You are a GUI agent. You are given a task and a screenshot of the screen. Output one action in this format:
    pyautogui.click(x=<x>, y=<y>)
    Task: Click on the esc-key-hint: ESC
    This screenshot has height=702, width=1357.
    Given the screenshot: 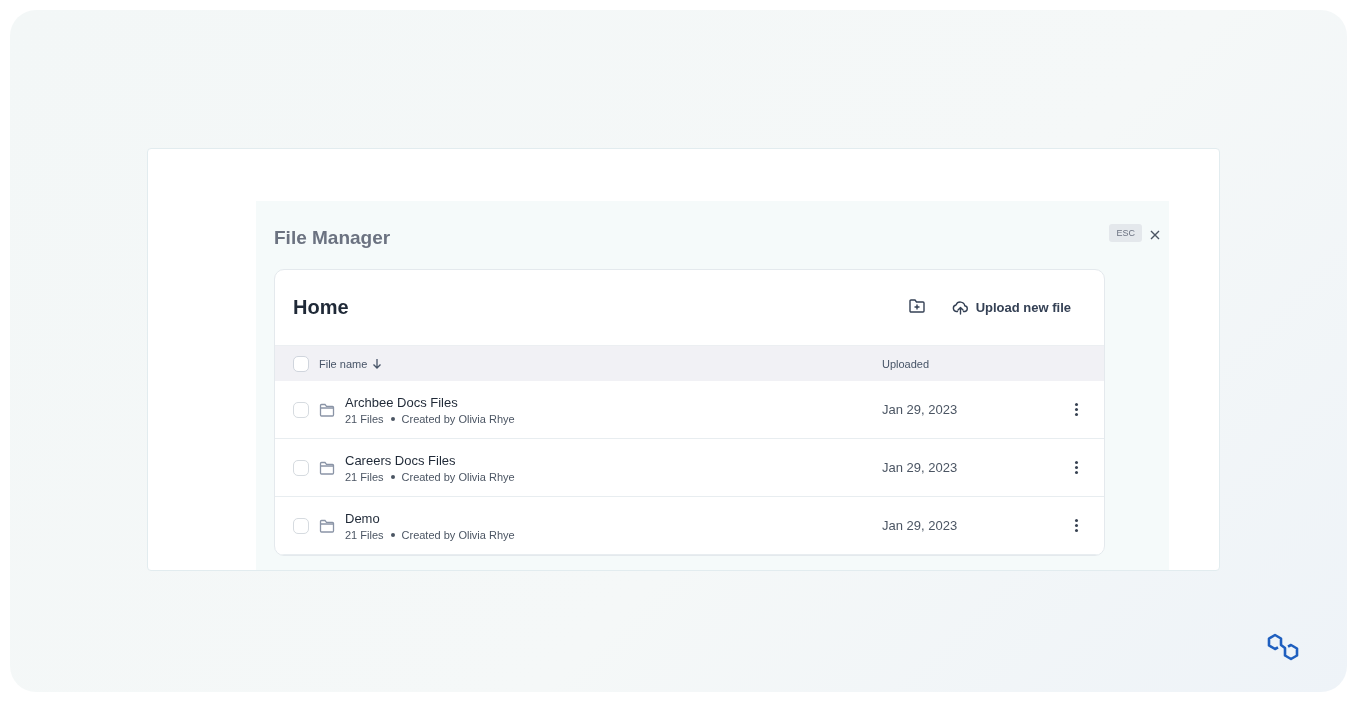 What is the action you would take?
    pyautogui.click(x=1125, y=233)
    